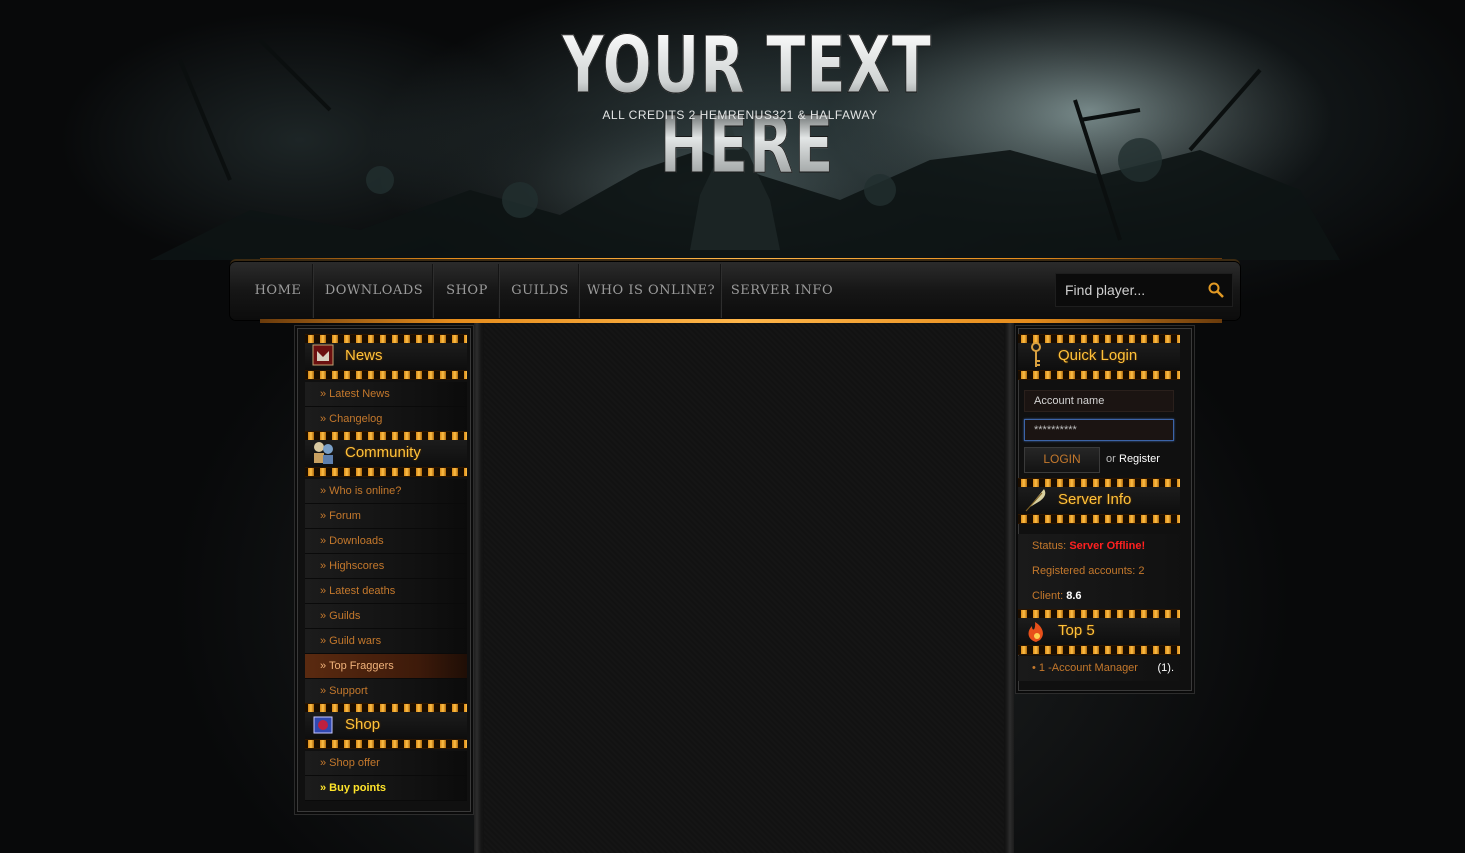  What do you see at coordinates (323, 355) in the screenshot?
I see `news-icon` at bounding box center [323, 355].